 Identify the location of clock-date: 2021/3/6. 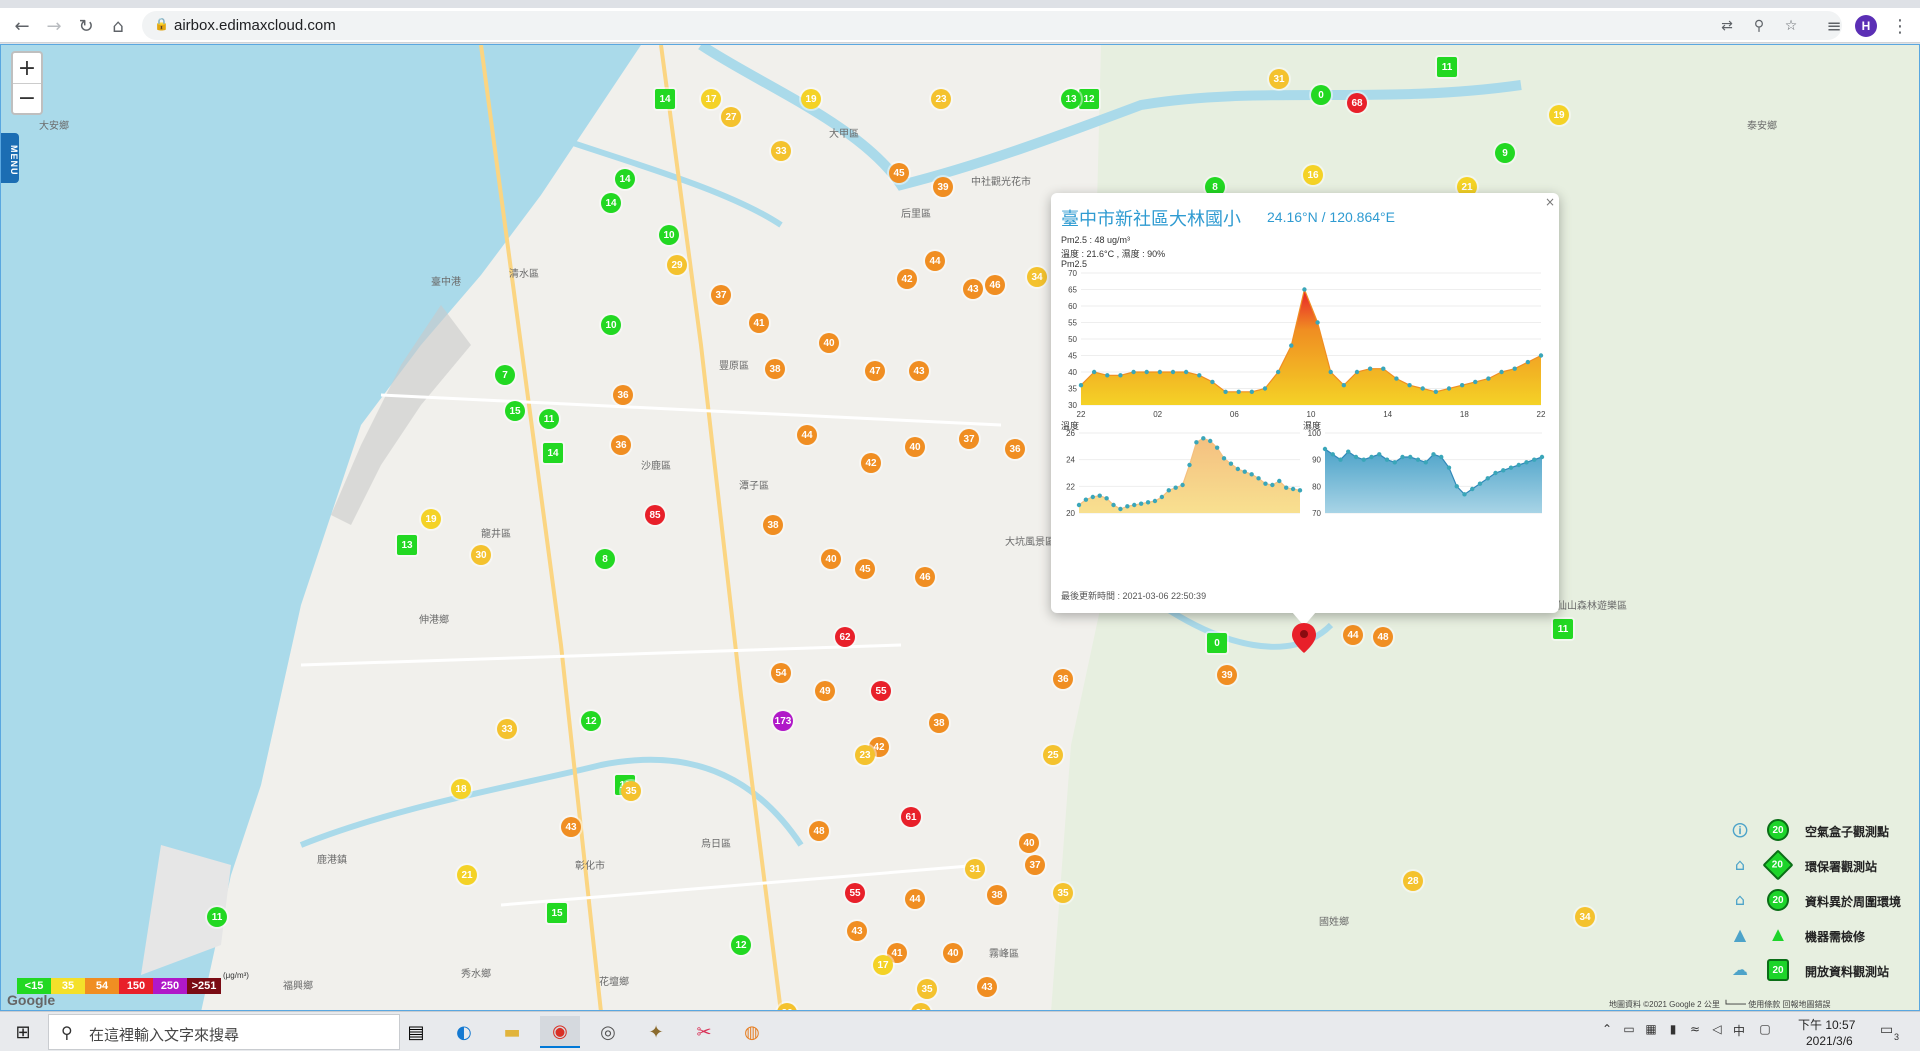
(1829, 1041).